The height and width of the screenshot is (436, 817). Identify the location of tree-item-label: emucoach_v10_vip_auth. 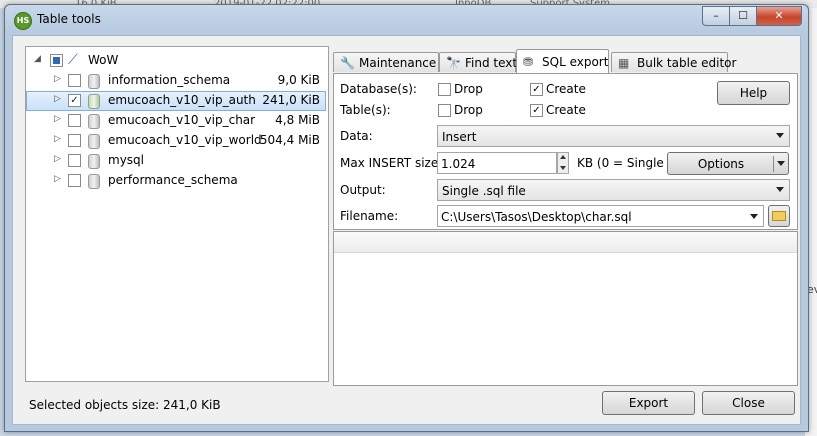
(182, 100).